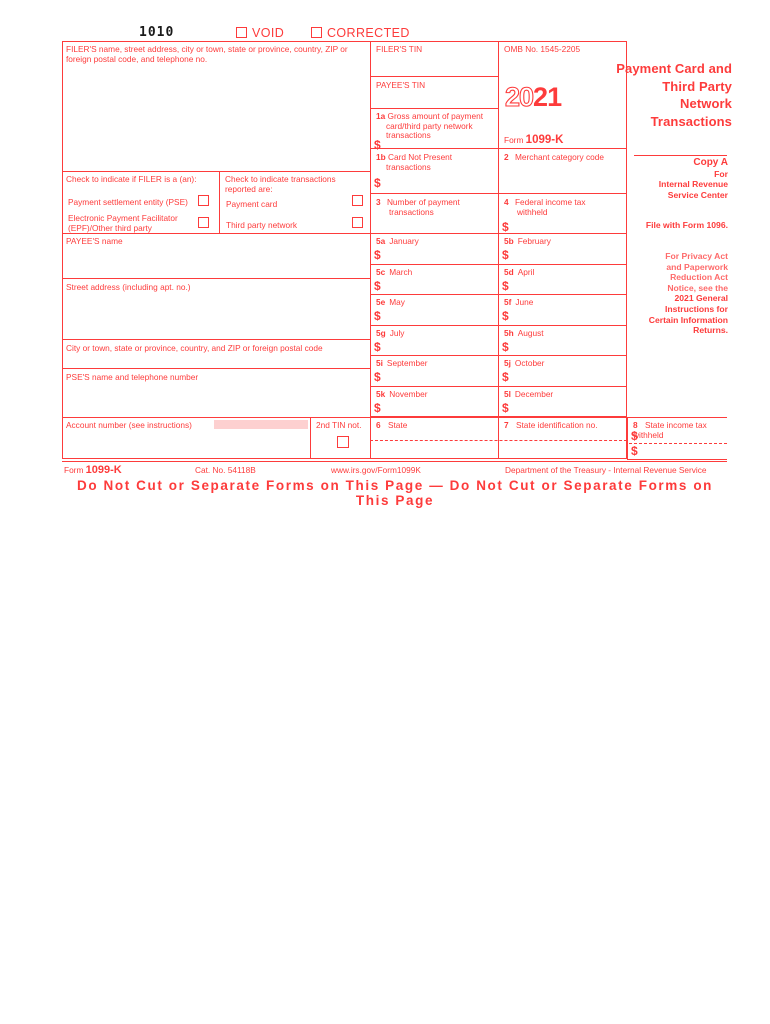  I want to click on filer-tin-field: FILER'S TIN, so click(435, 61).